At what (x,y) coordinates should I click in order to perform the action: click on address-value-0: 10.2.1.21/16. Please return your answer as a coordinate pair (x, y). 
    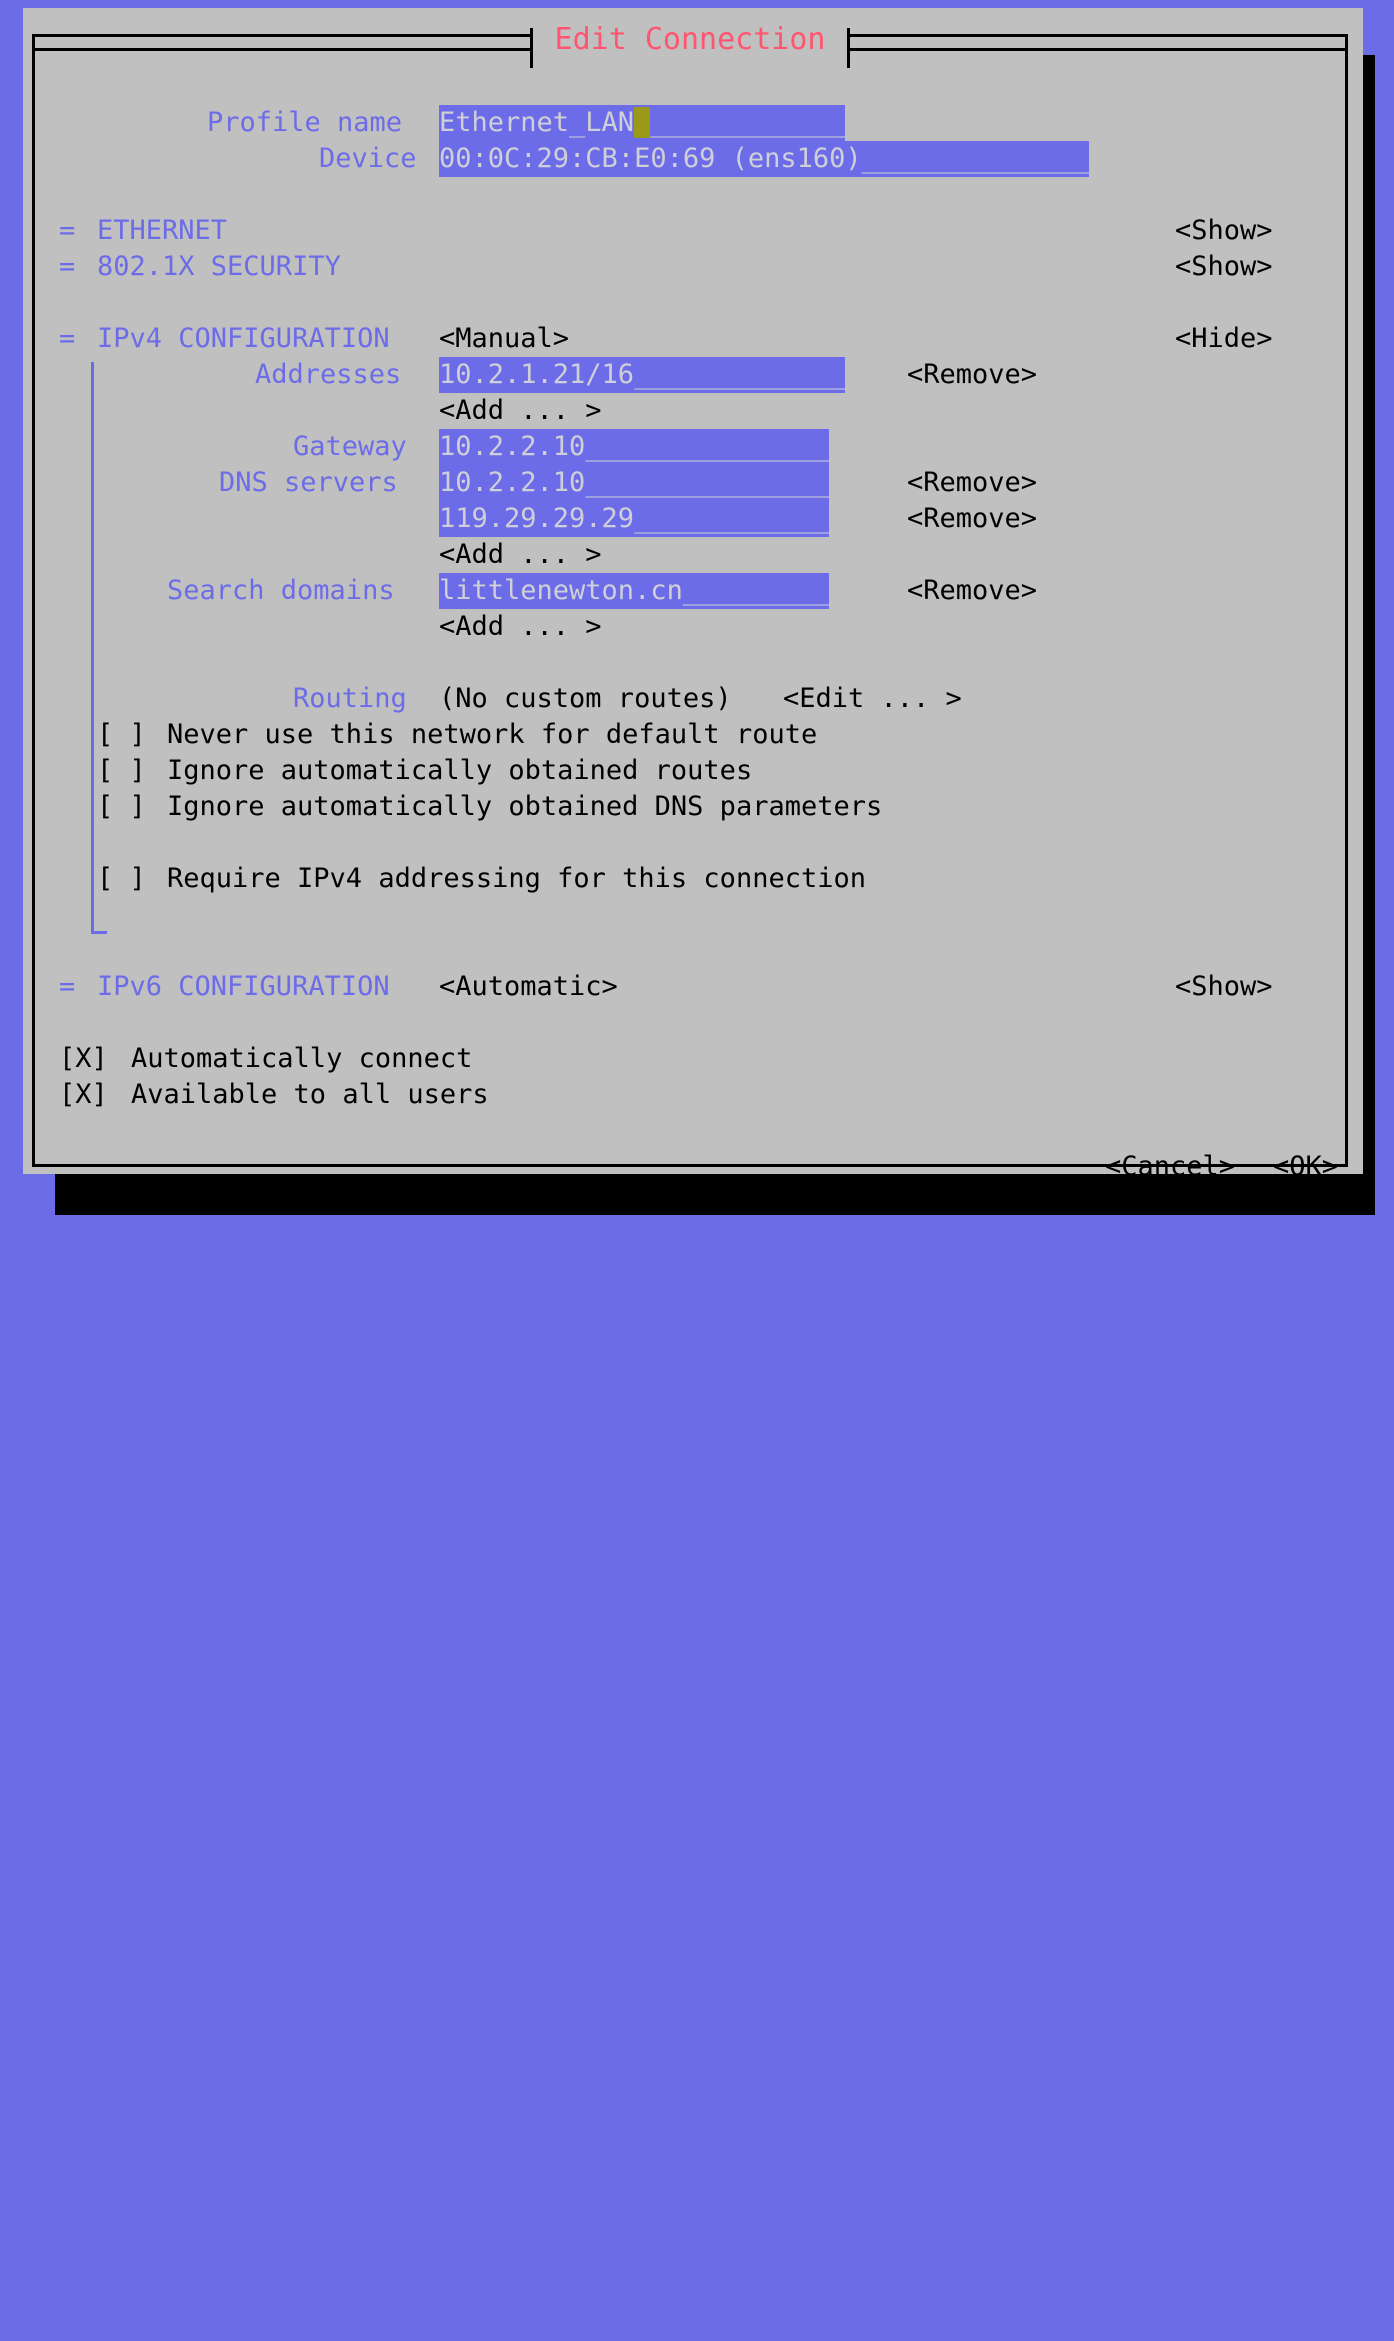
    Looking at the image, I should click on (537, 374).